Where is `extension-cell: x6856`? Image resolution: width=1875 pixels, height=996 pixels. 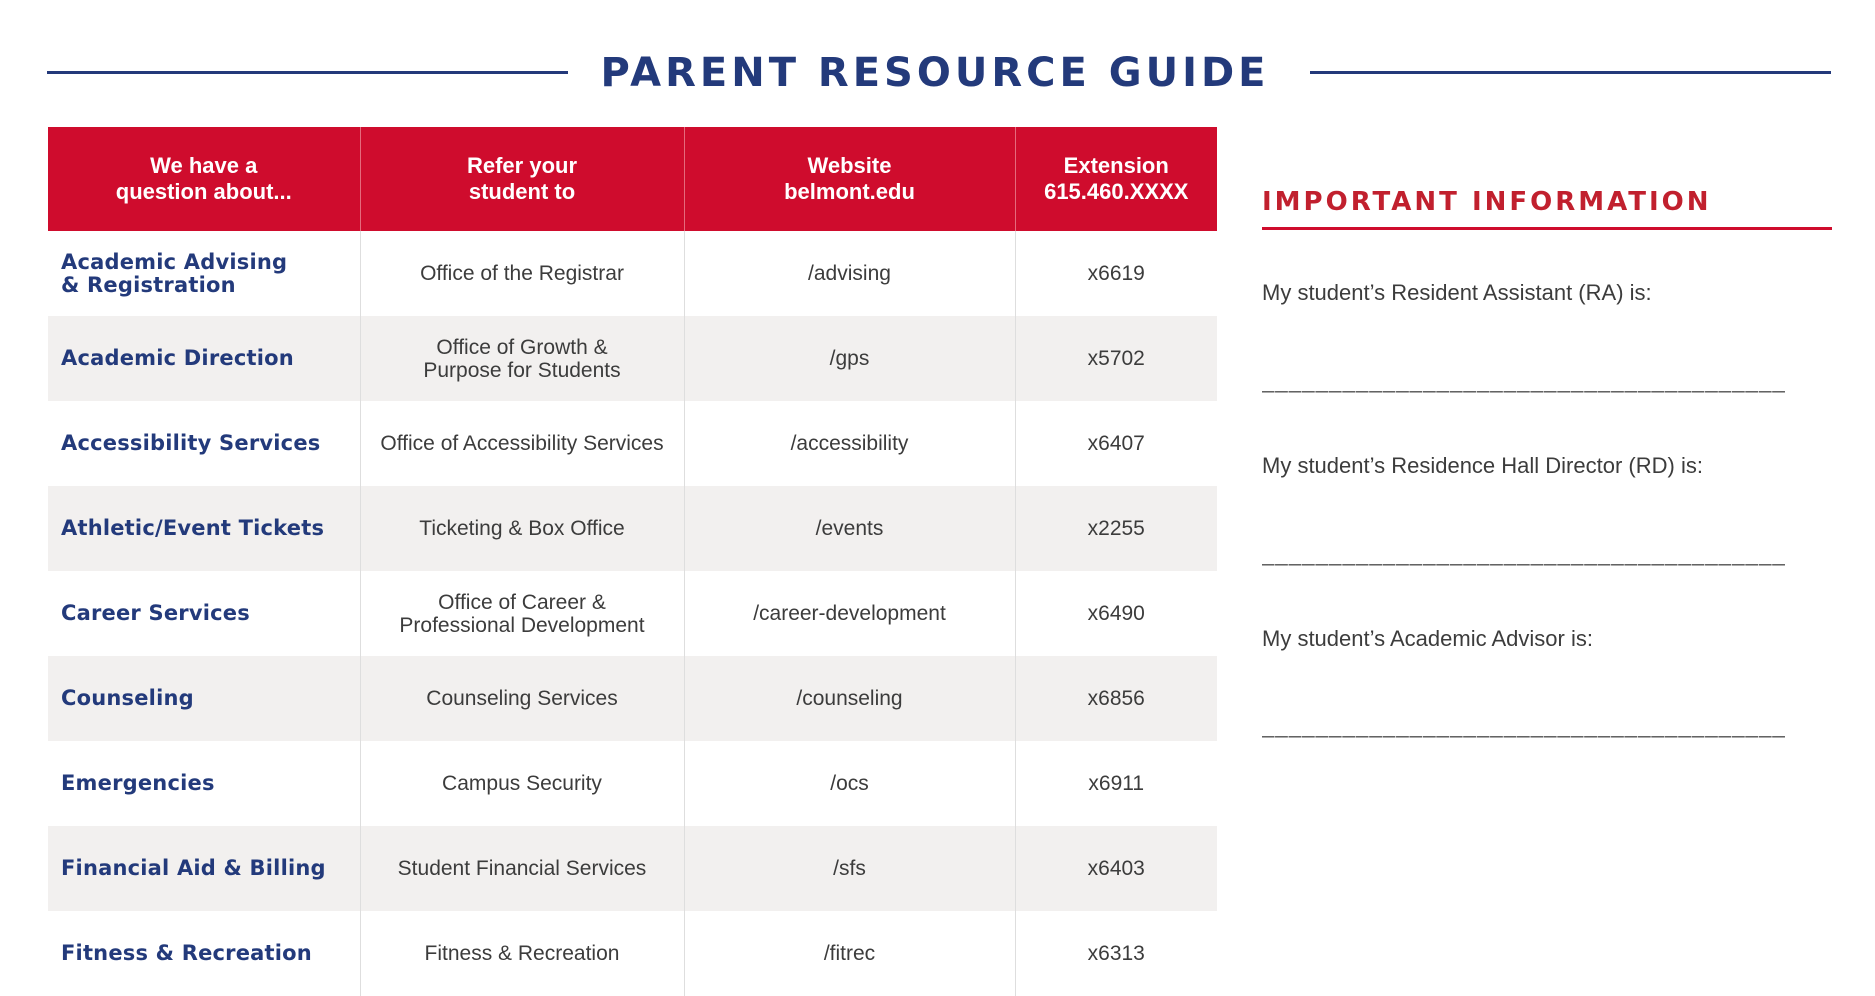 extension-cell: x6856 is located at coordinates (1115, 698).